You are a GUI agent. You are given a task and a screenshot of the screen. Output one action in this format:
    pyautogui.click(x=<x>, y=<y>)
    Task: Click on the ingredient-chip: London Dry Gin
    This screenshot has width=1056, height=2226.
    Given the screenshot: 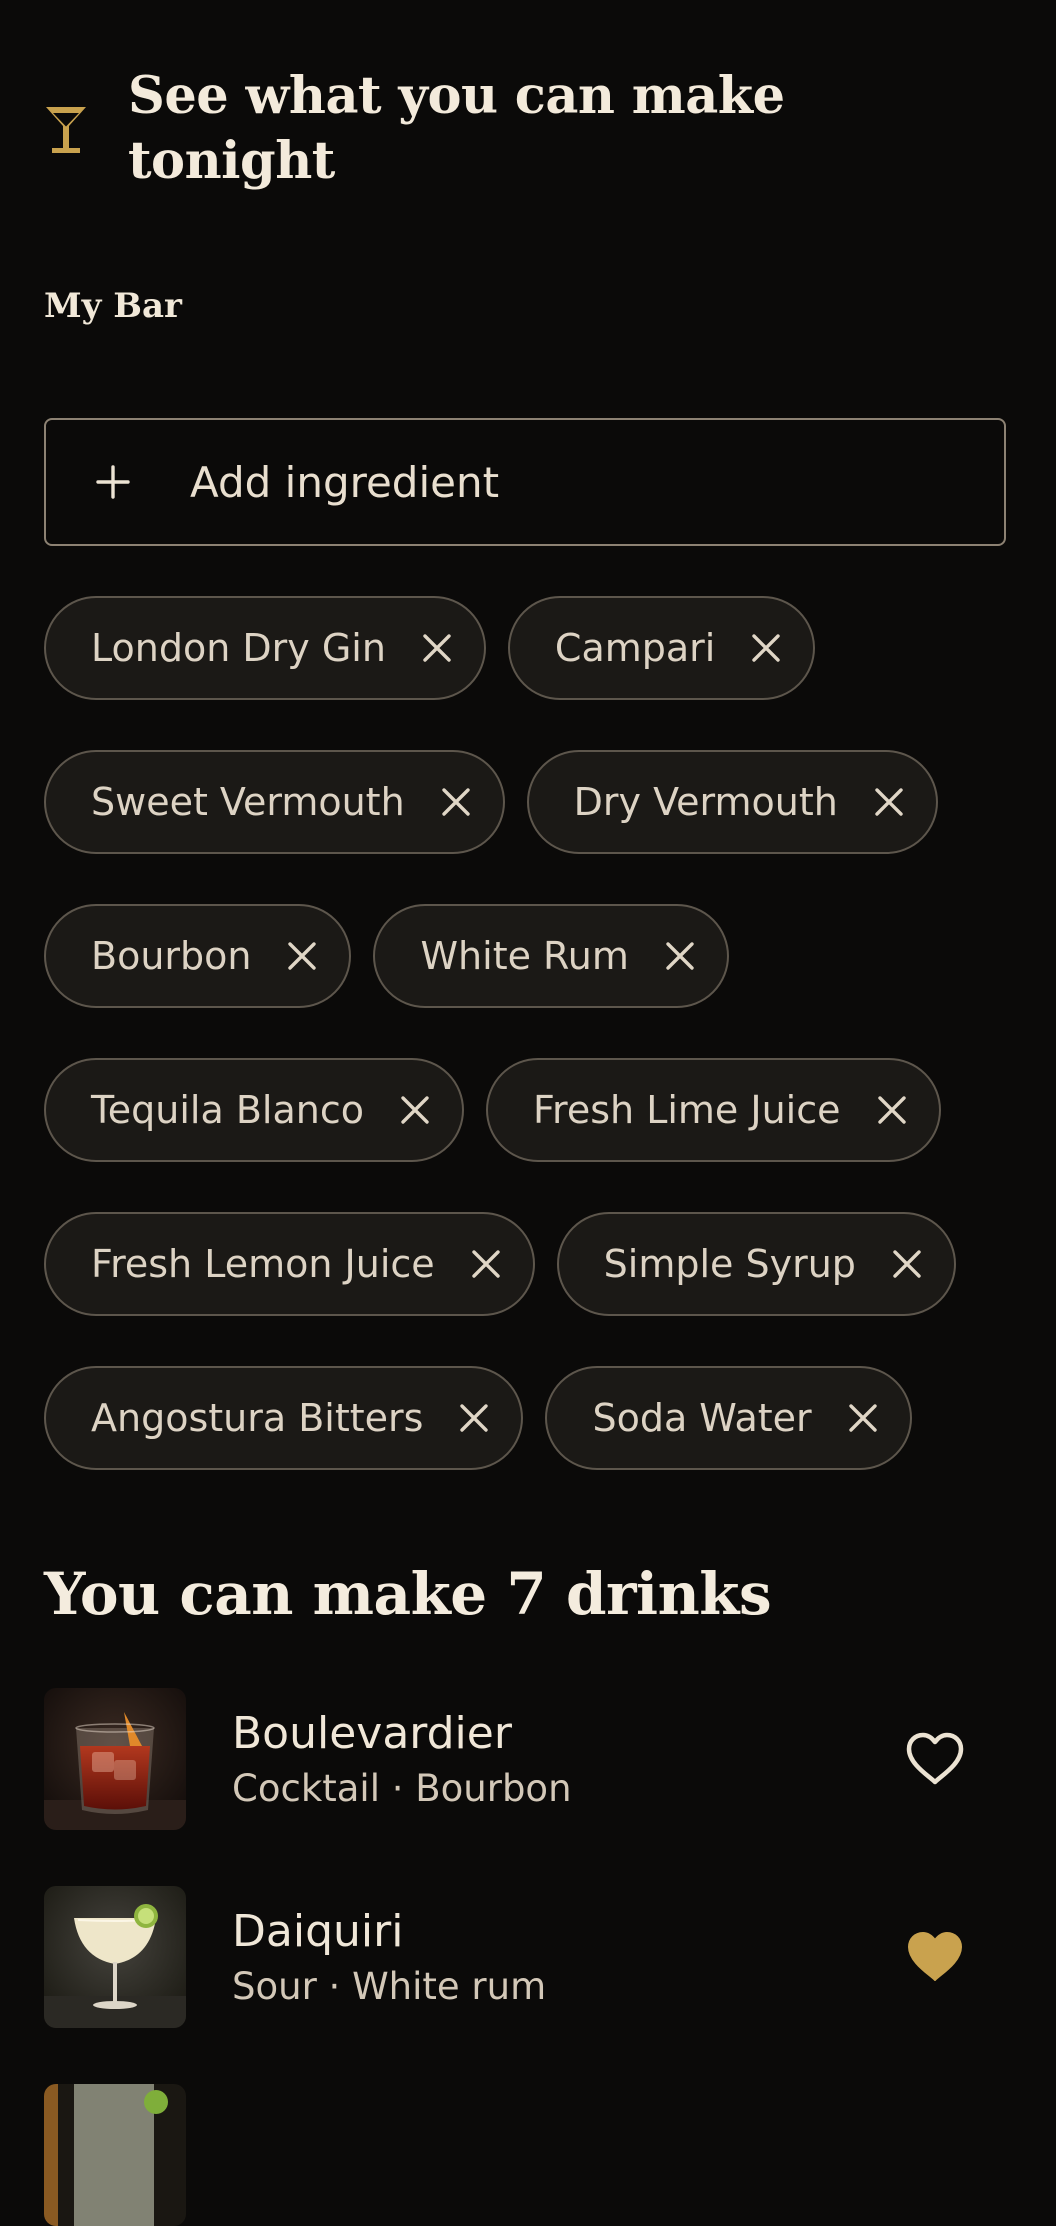 What is the action you would take?
    pyautogui.click(x=265, y=648)
    